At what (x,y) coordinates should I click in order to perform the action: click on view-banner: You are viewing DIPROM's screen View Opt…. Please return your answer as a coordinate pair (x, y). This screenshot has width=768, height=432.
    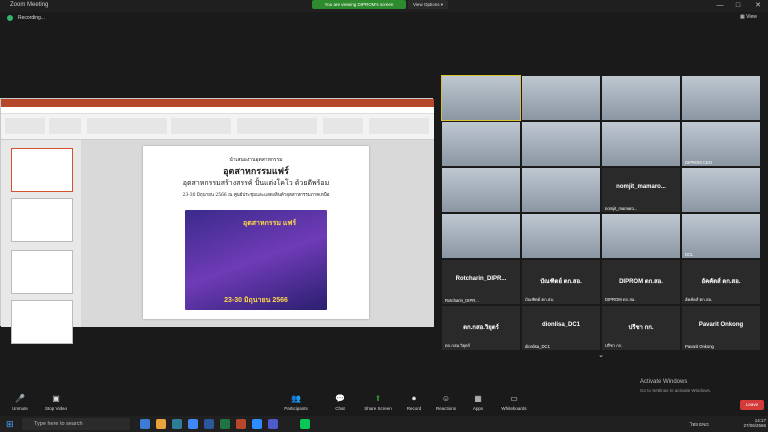
    Looking at the image, I should click on (384, 4).